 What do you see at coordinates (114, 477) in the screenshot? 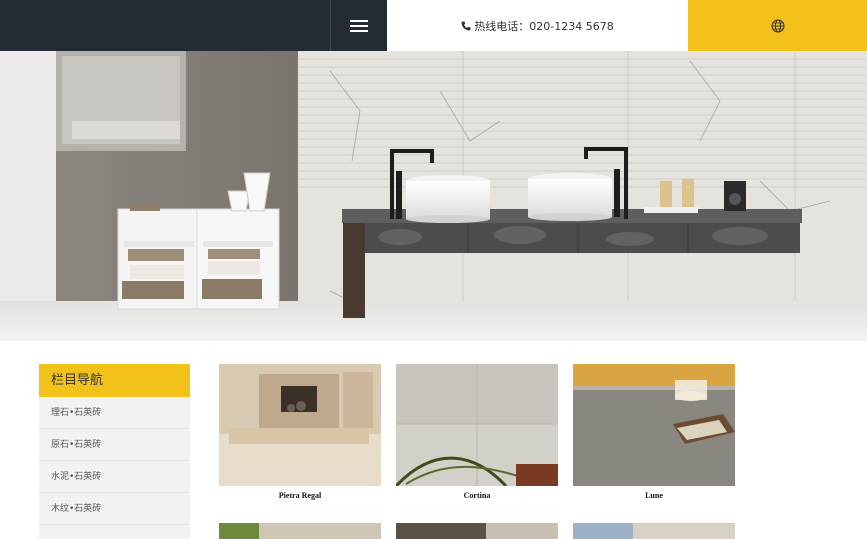
I see `sidebar-item-cement: 水泥•石英砖` at bounding box center [114, 477].